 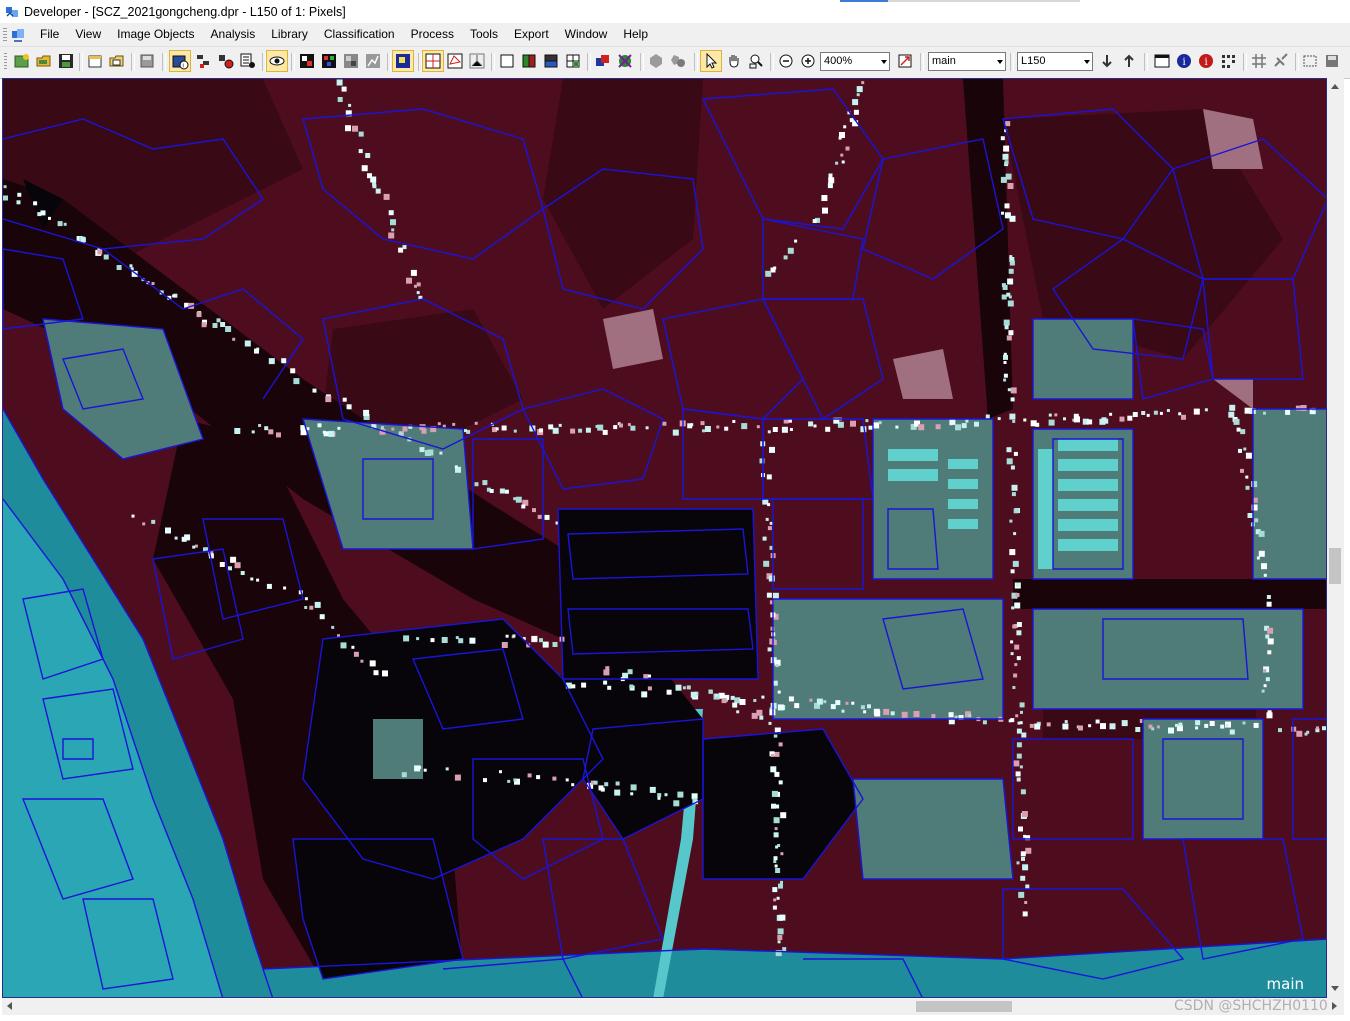 I want to click on zoom-in-icon, so click(x=808, y=61).